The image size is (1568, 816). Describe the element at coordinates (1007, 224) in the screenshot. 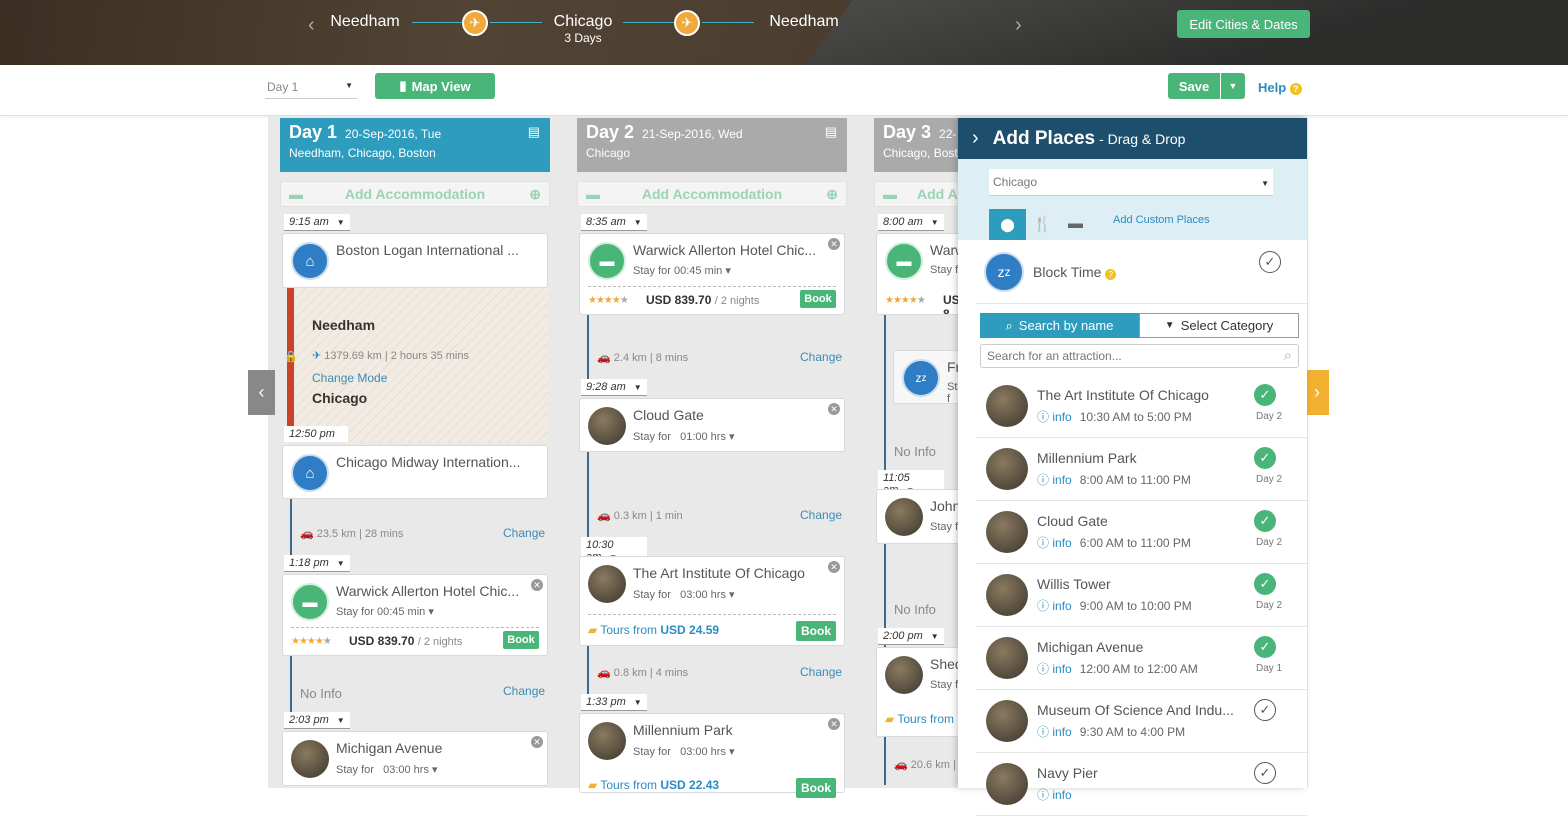

I see `attractions-tab-pin-icon: ⬤` at that location.